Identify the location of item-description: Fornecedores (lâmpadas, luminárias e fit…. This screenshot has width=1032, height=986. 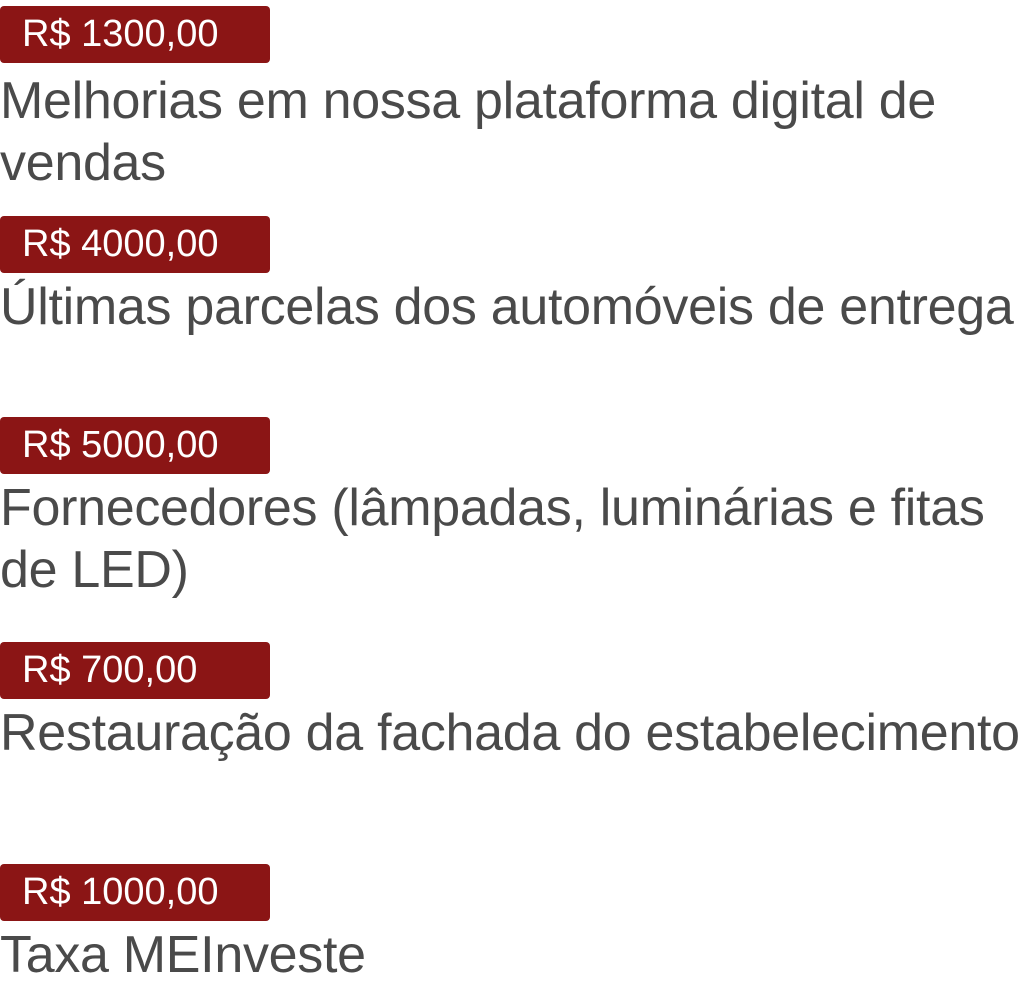
(492, 539).